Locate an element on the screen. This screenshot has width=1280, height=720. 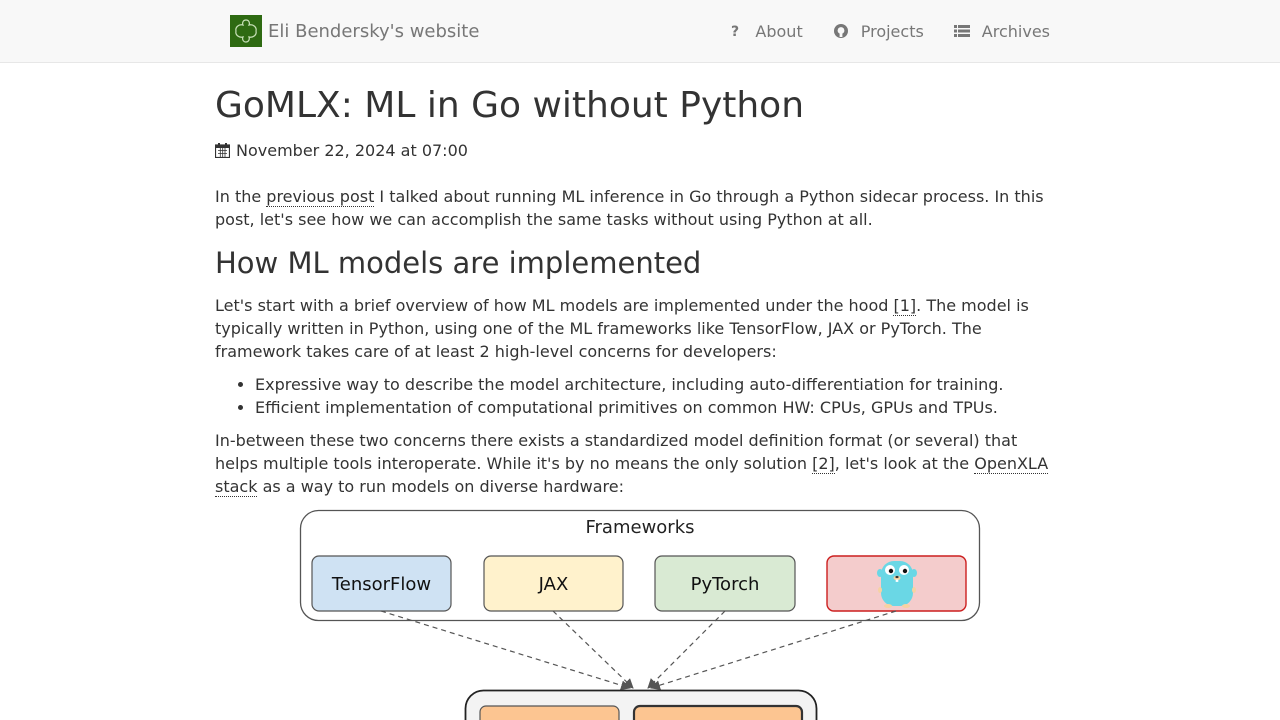
jax-box-label: JAX is located at coordinates (553, 584).